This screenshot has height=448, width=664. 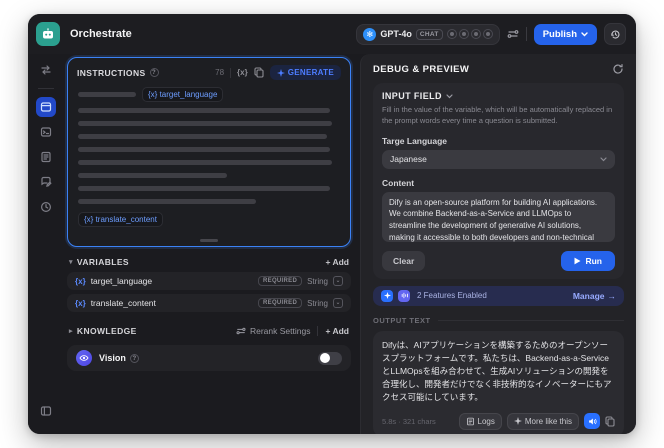 I want to click on model-parameters-icon, so click(x=513, y=34).